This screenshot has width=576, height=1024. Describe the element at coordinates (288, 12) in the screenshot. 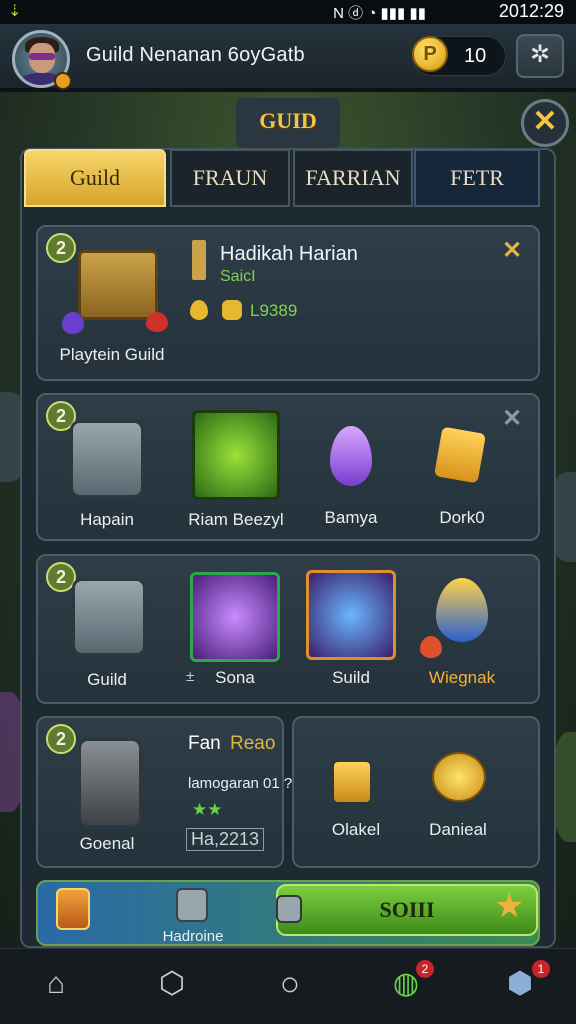

I see `status-bar: ⇣ N ⓓ ◔ ▮▮▮ ▮▮ 2012:29` at that location.